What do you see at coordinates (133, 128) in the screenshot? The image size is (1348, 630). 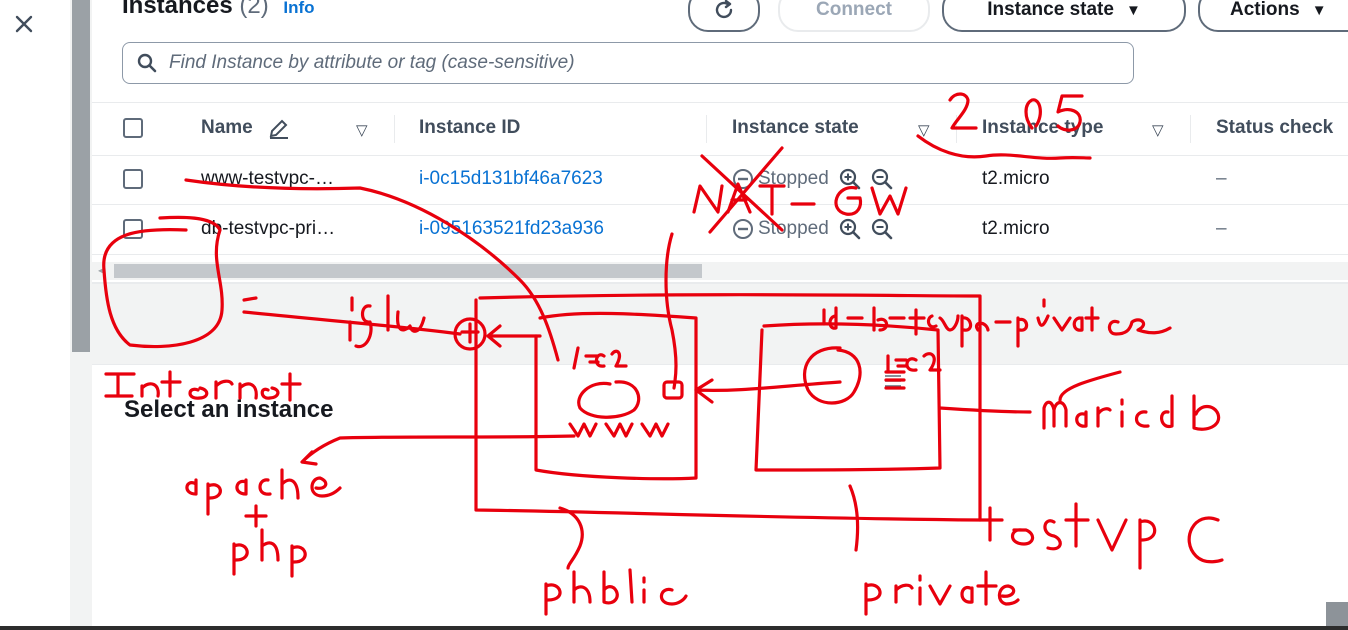 I see `select-all-checkbox` at bounding box center [133, 128].